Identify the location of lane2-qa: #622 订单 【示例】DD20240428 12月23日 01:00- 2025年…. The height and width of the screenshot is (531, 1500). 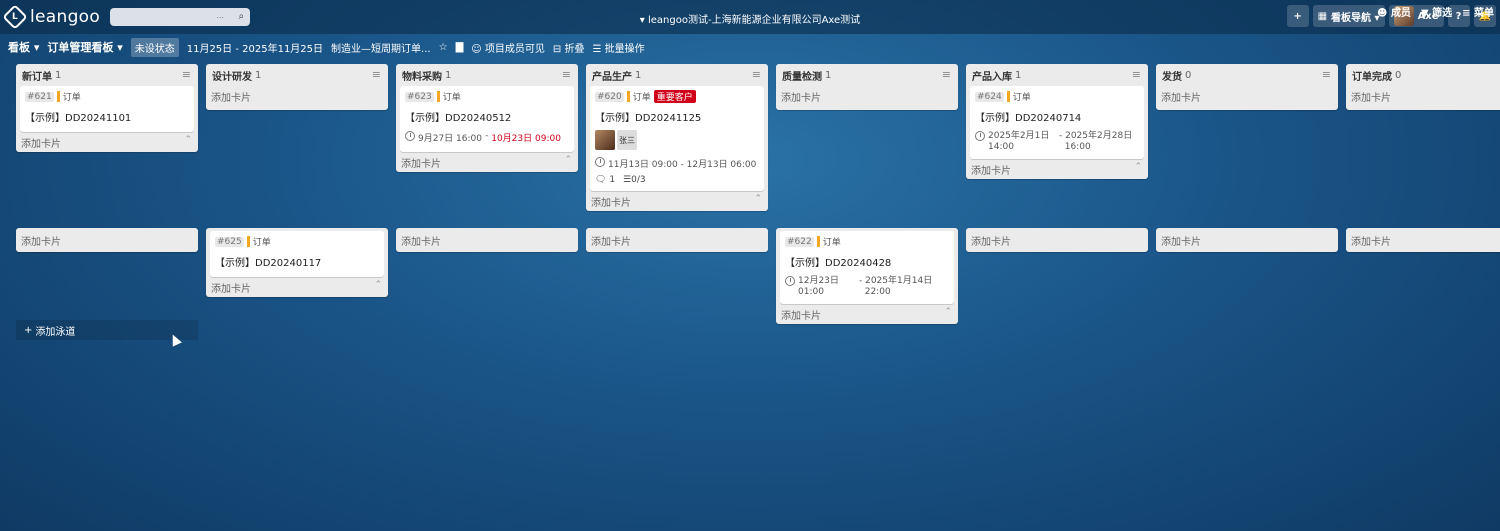
(867, 276).